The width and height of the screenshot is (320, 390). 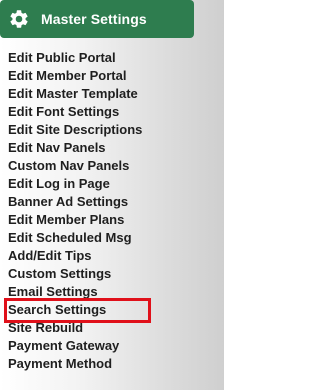 I want to click on menu-item-site-rebuild: Site Rebuild, so click(x=75, y=328).